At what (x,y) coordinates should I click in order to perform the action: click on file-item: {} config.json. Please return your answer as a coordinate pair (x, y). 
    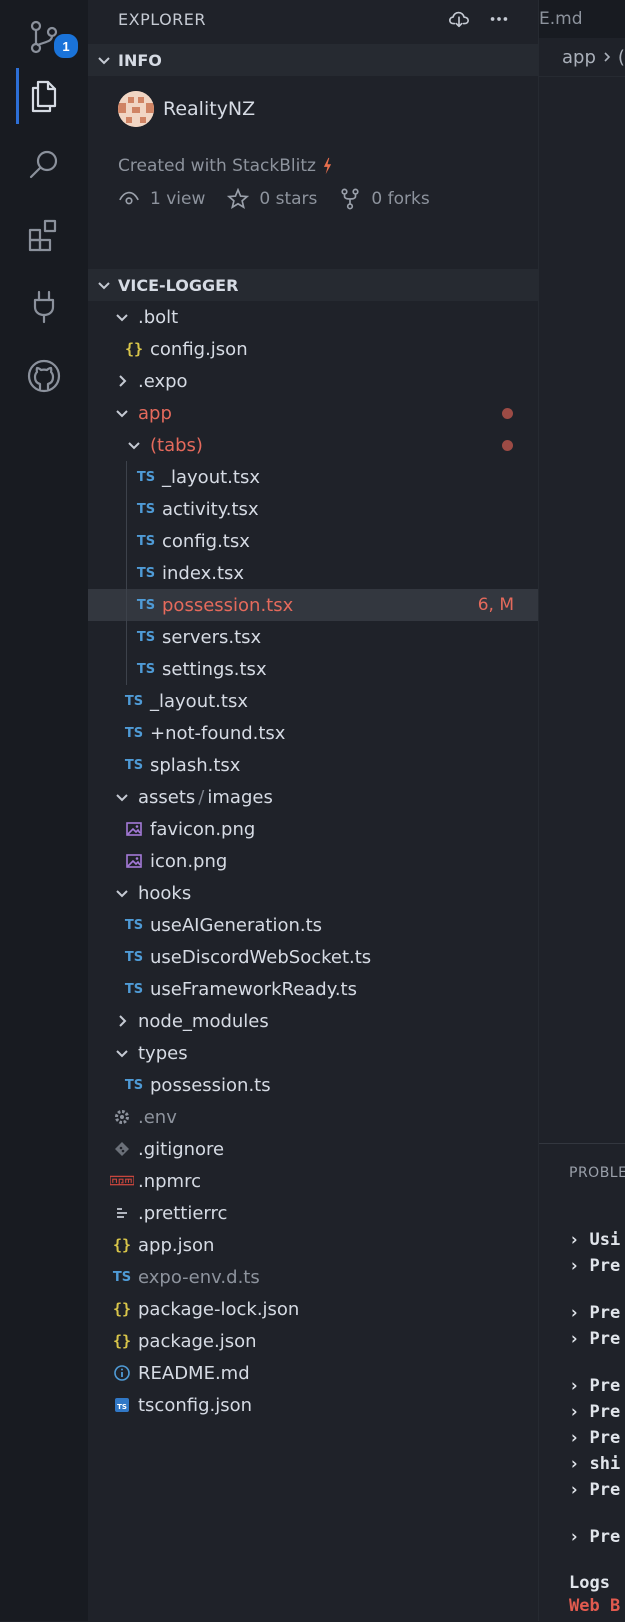
    Looking at the image, I should click on (313, 349).